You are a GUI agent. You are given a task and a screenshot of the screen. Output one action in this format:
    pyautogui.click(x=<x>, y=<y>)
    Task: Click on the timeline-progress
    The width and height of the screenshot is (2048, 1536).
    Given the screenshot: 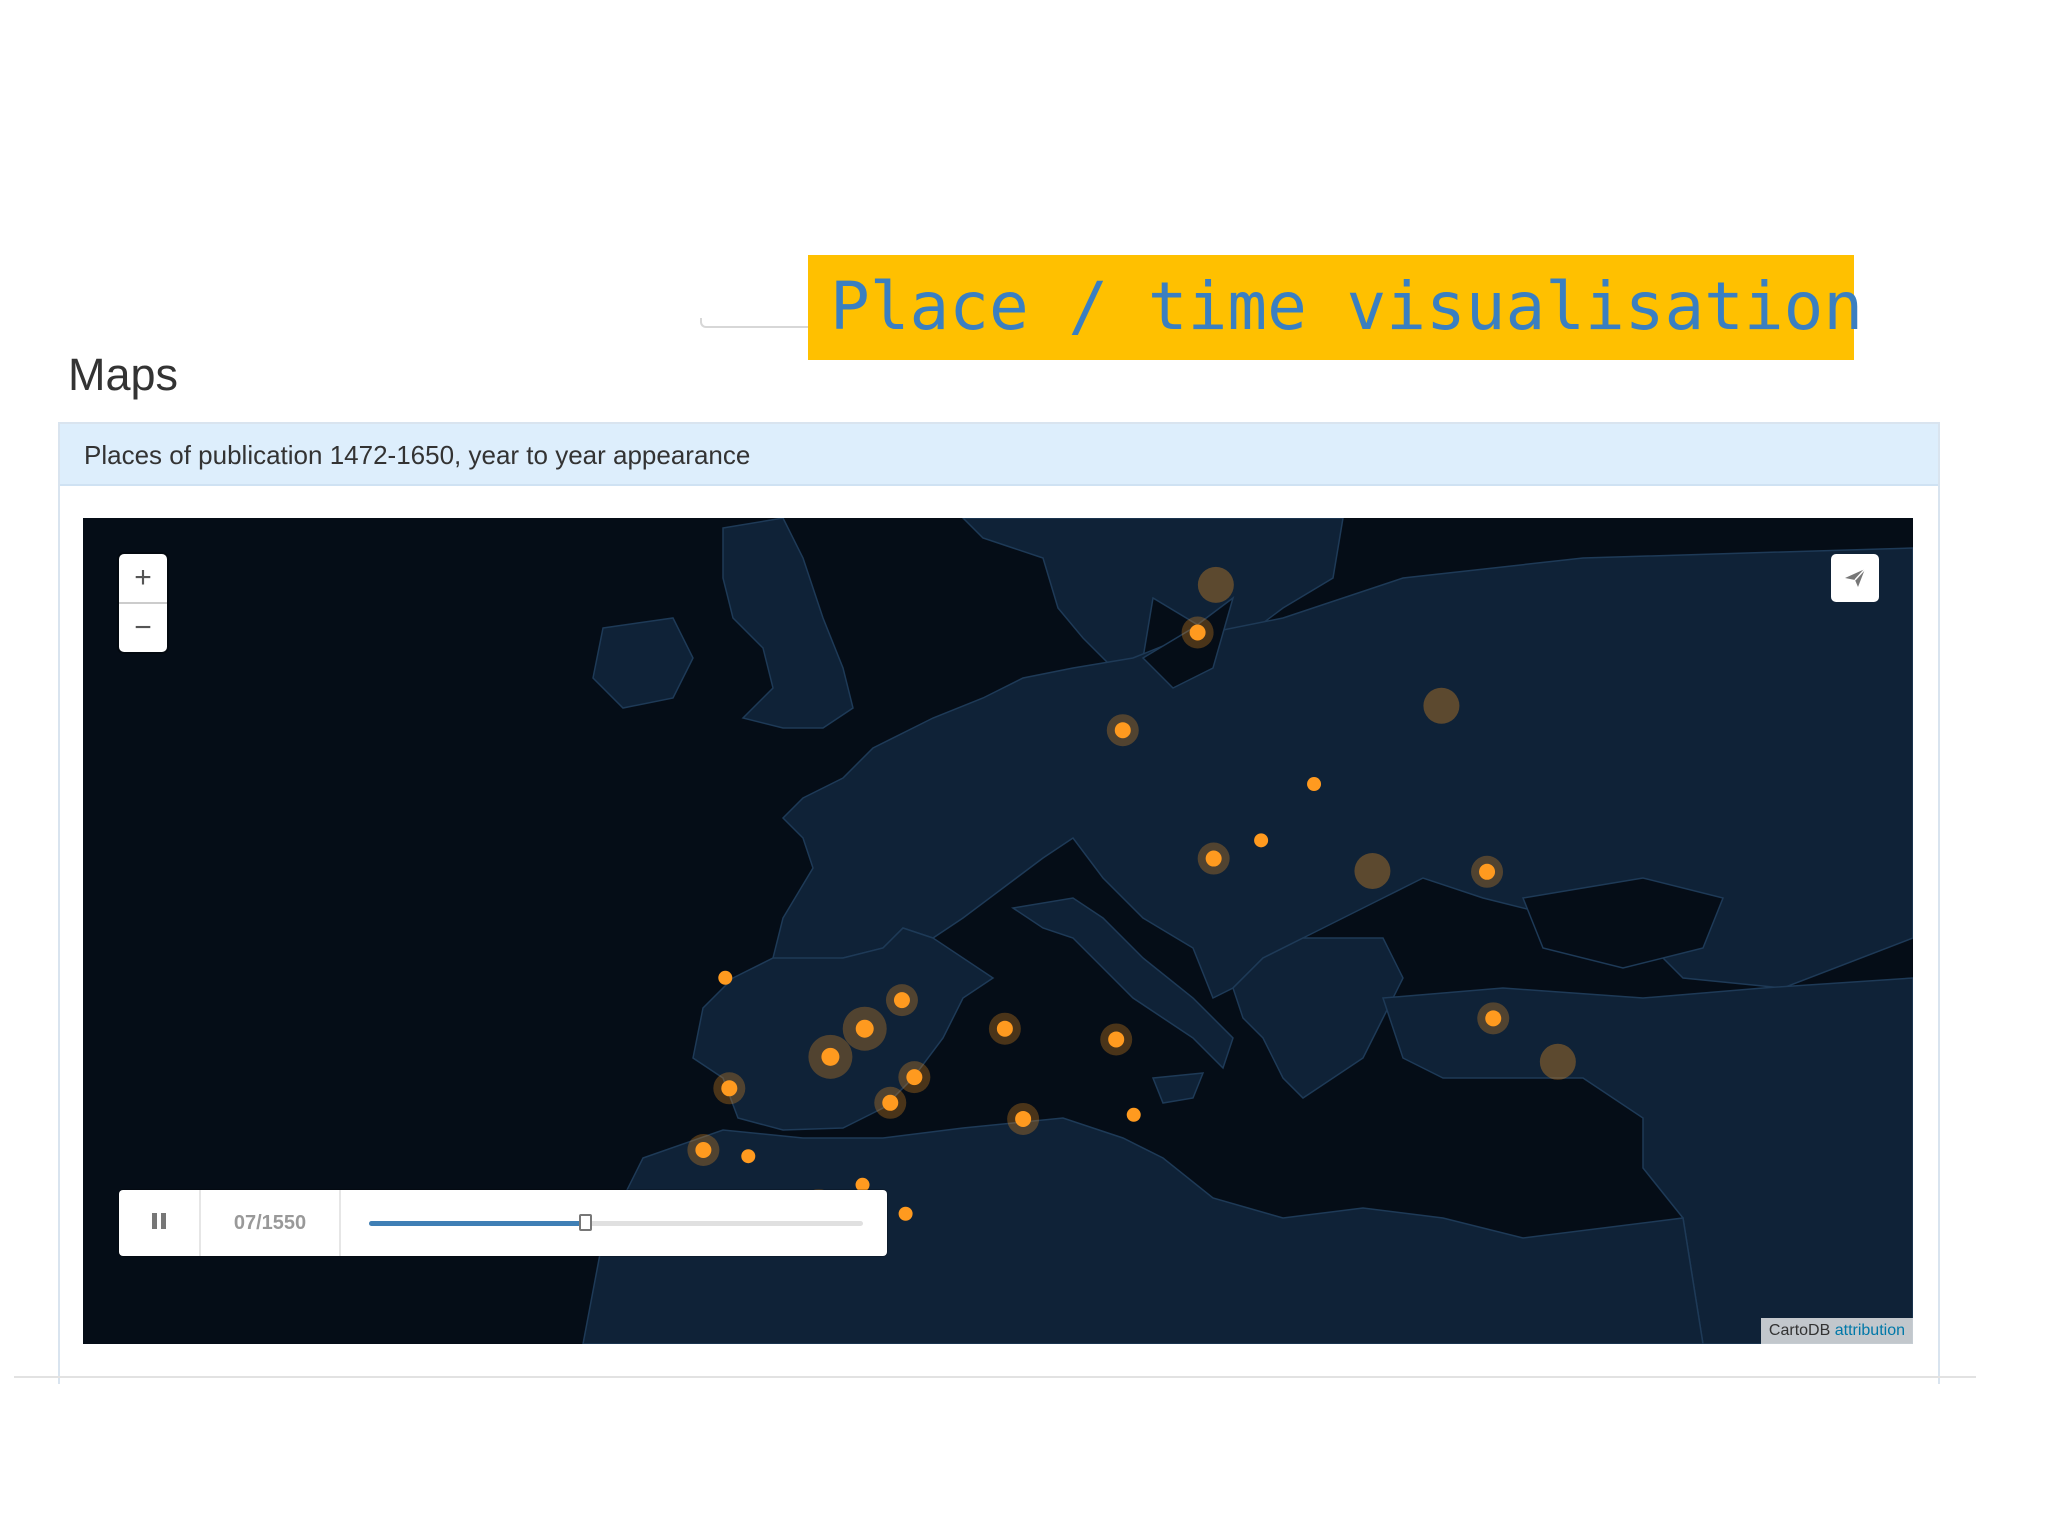 What is the action you would take?
    pyautogui.click(x=478, y=1223)
    